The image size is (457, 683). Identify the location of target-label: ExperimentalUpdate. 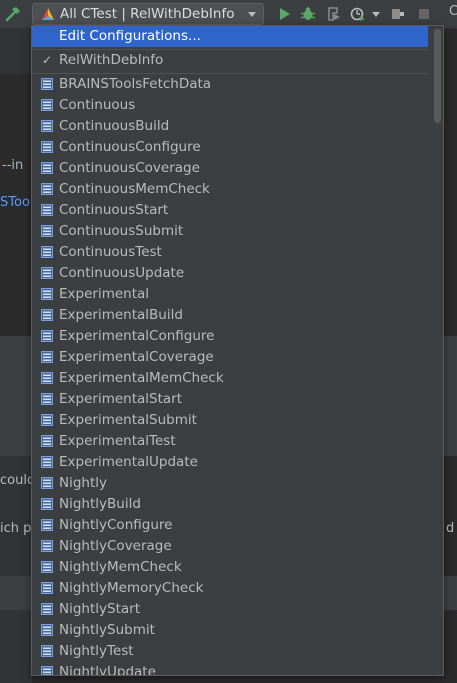
(128, 462).